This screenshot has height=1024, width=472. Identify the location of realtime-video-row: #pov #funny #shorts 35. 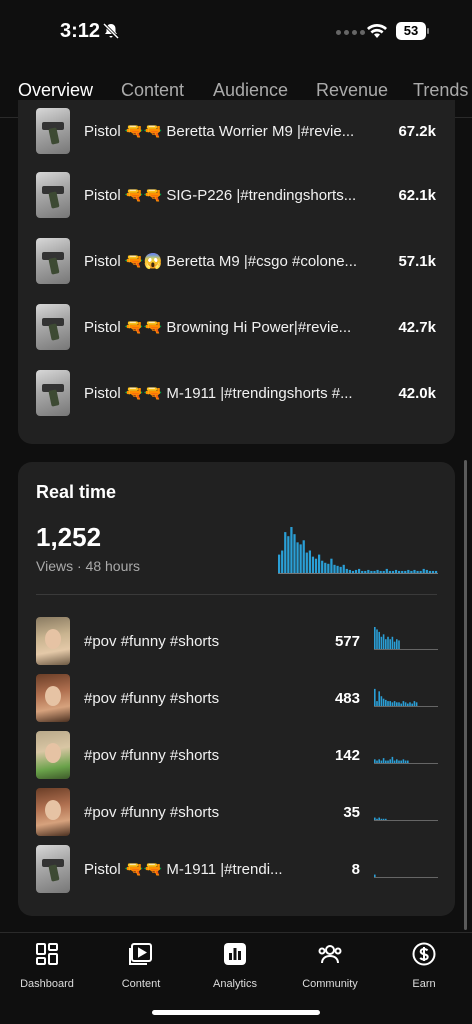
(237, 812).